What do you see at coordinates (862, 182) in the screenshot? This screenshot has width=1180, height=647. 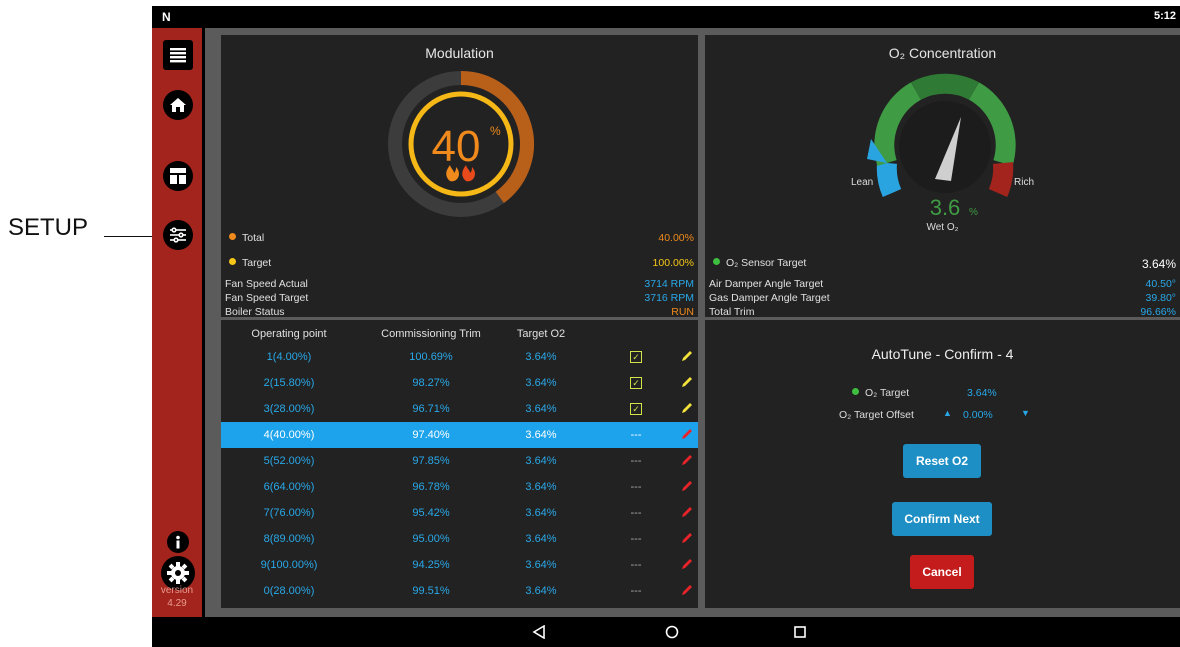 I see `lean-label: Lean` at bounding box center [862, 182].